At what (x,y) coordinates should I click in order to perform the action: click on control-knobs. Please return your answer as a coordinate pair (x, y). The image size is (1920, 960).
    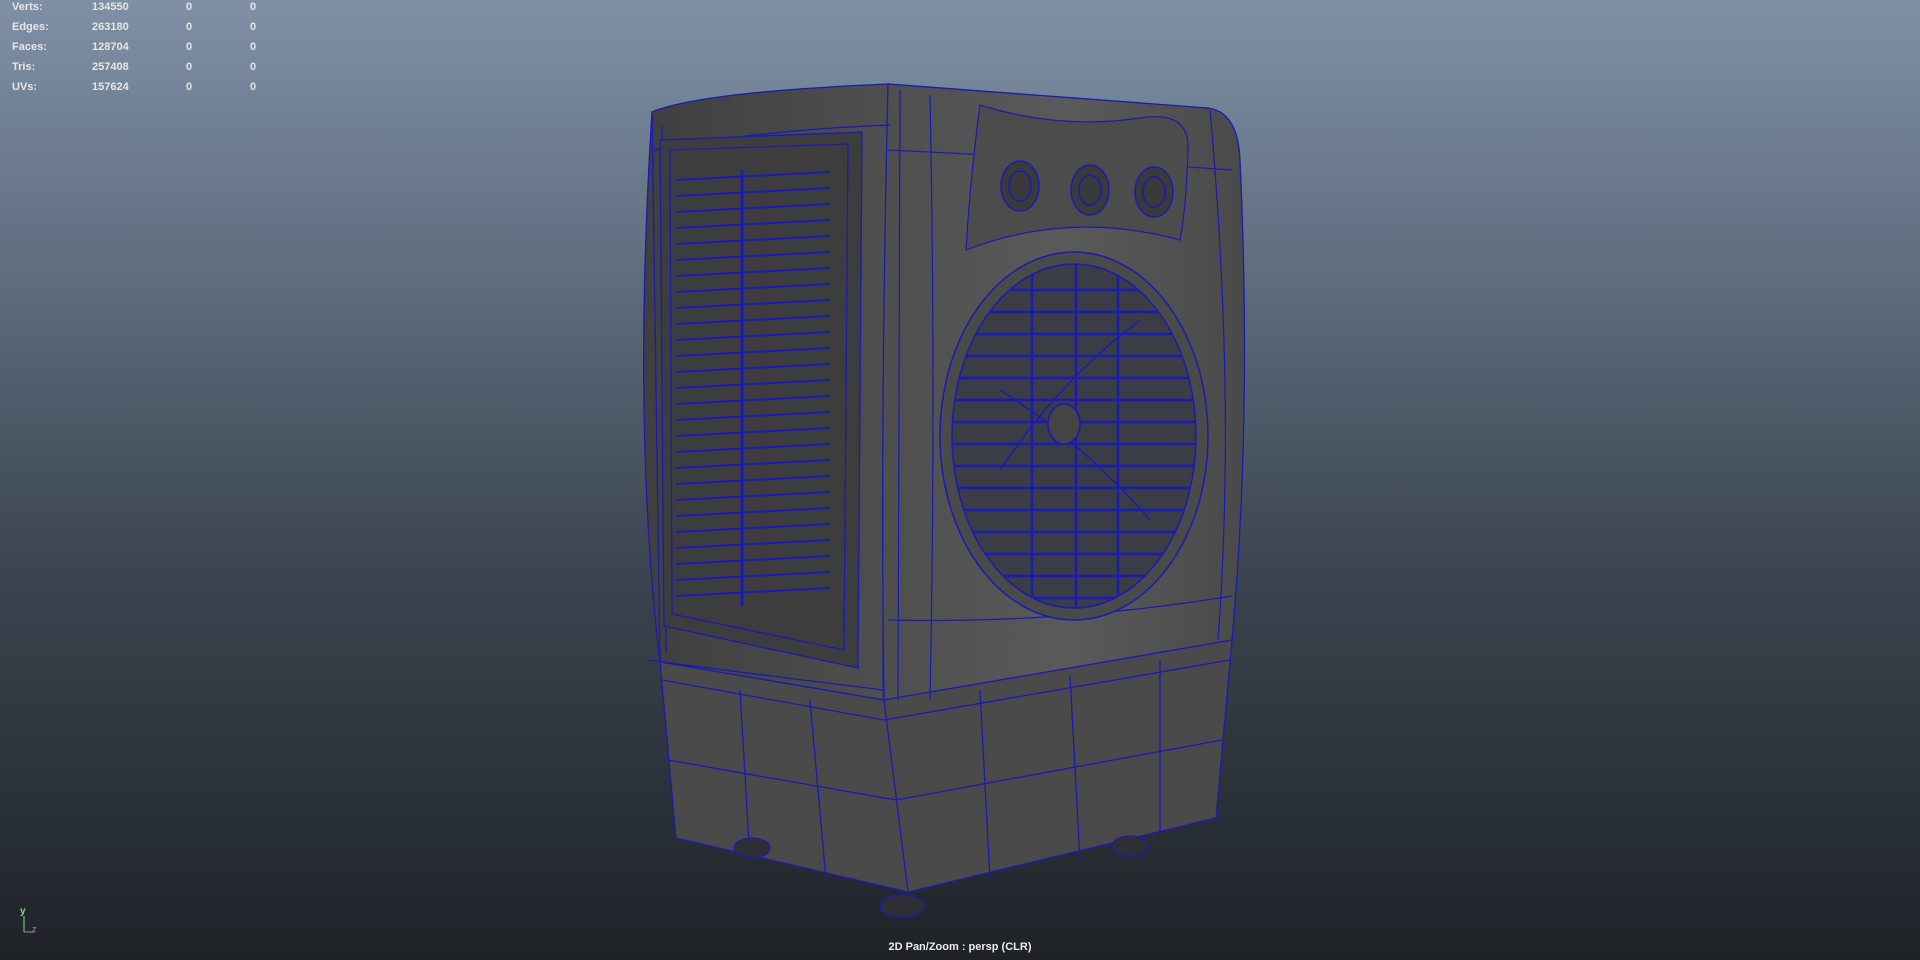
    Looking at the image, I should click on (1087, 189).